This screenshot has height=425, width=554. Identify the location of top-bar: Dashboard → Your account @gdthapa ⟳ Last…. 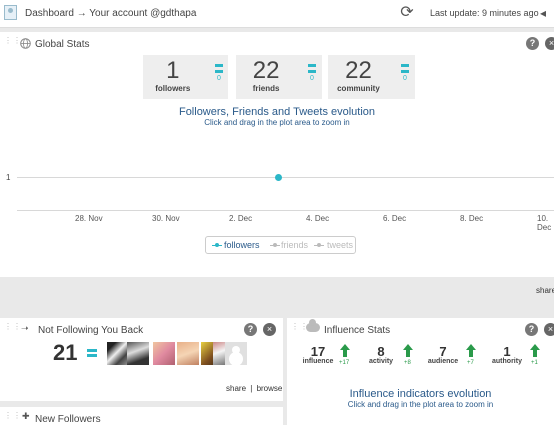
(277, 14).